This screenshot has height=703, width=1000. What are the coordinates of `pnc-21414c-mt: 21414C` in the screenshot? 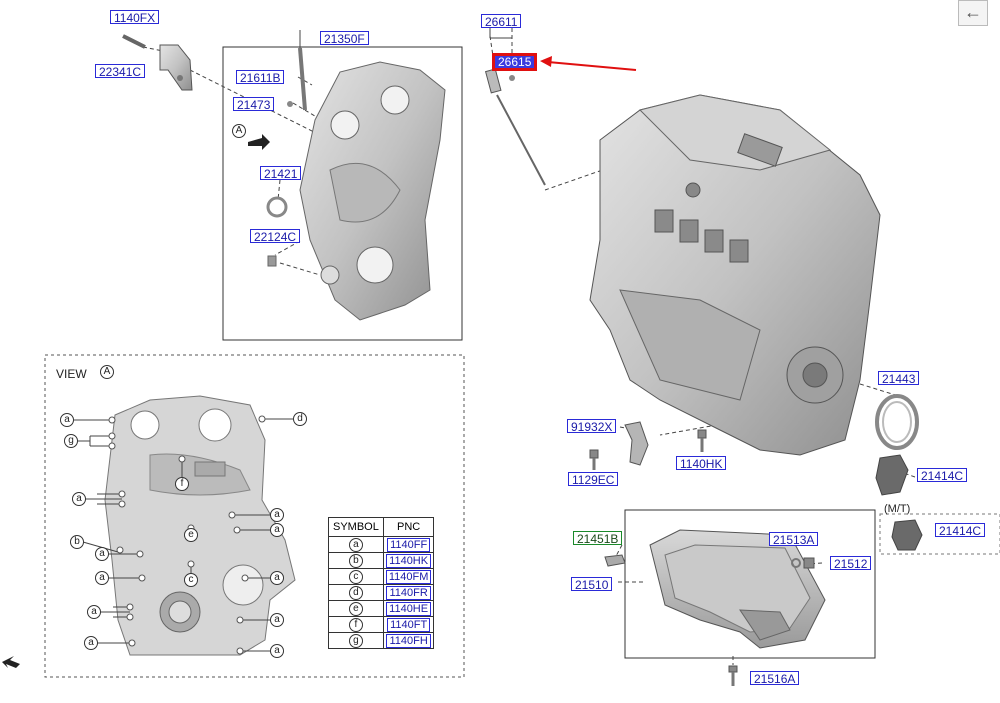 It's located at (960, 530).